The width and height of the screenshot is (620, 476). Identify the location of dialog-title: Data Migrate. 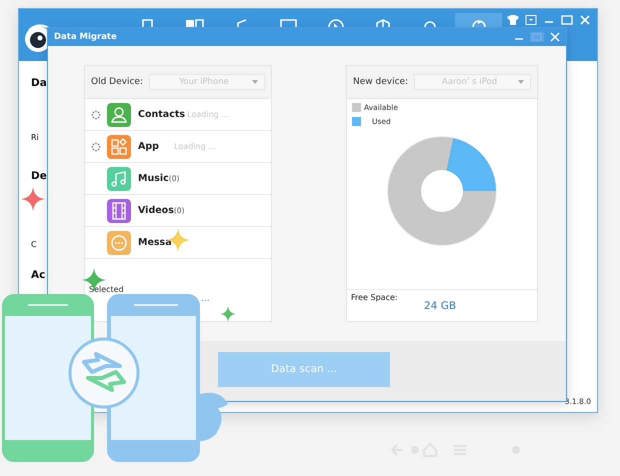
(85, 37).